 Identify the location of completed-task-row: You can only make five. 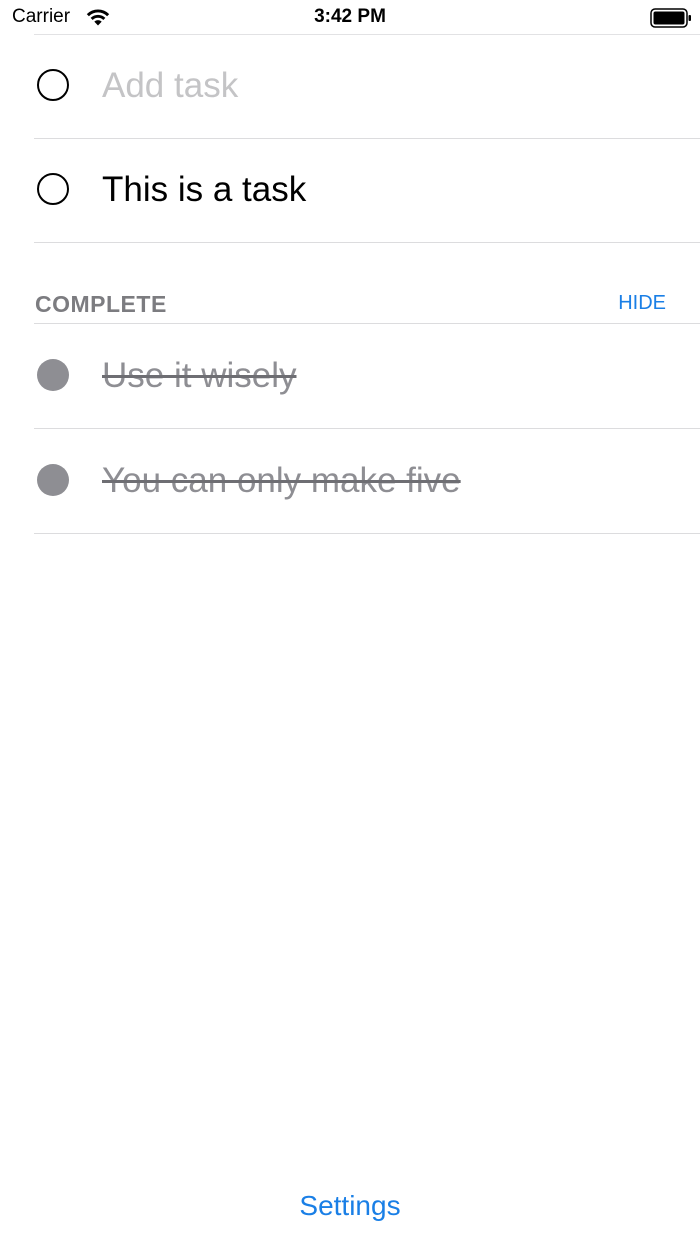
(367, 482).